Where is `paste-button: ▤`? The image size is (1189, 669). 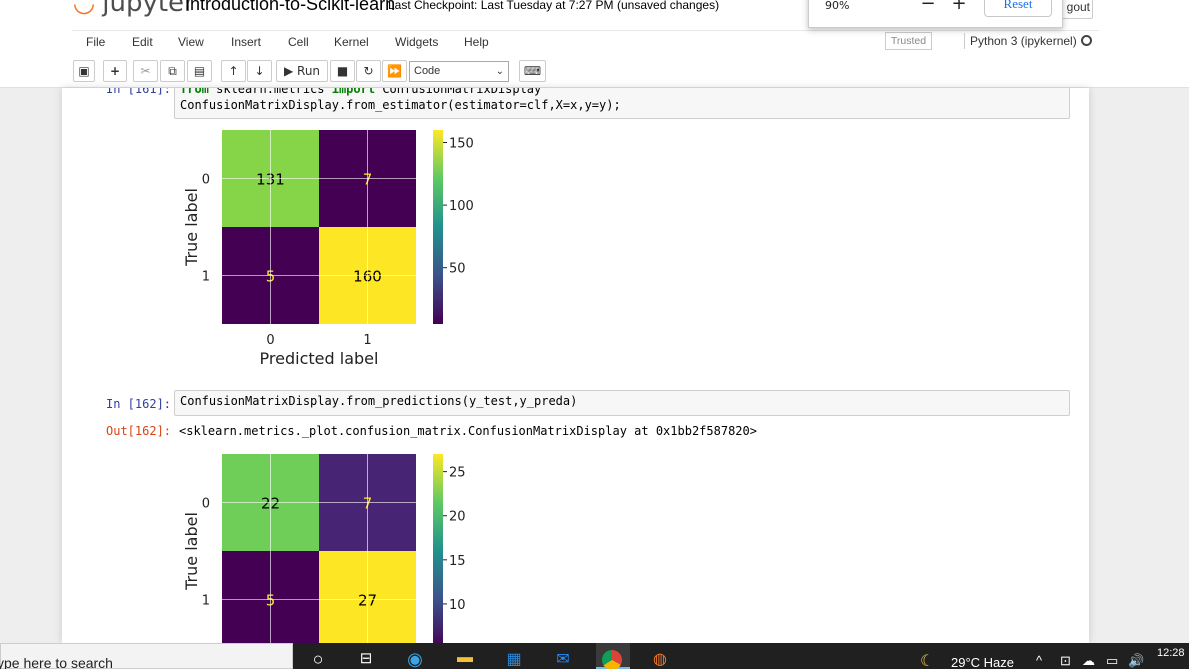
paste-button: ▤ is located at coordinates (199, 71).